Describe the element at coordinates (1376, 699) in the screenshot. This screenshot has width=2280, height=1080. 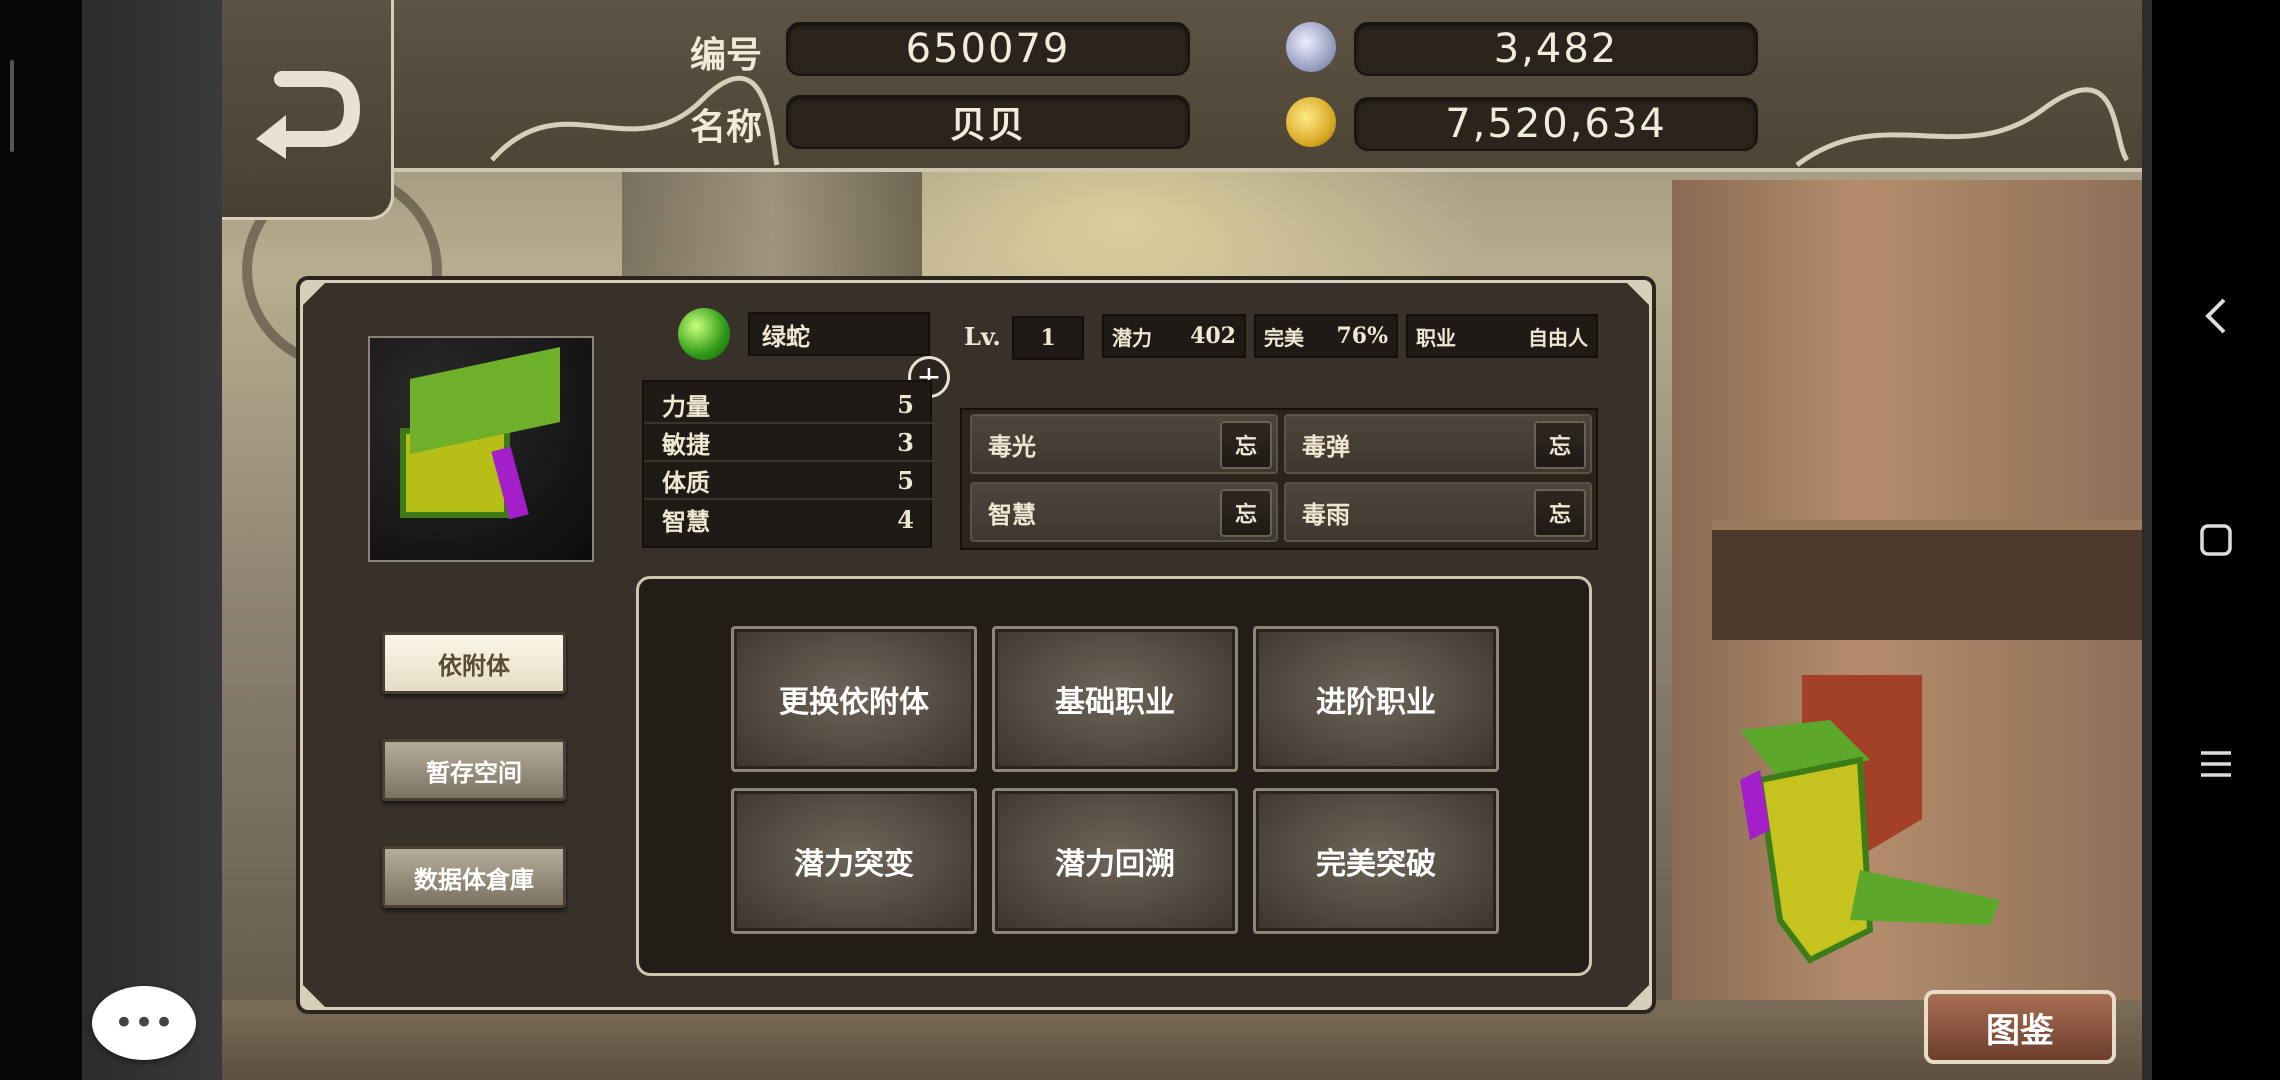
I see `advanced-job-button: 进阶职业` at that location.